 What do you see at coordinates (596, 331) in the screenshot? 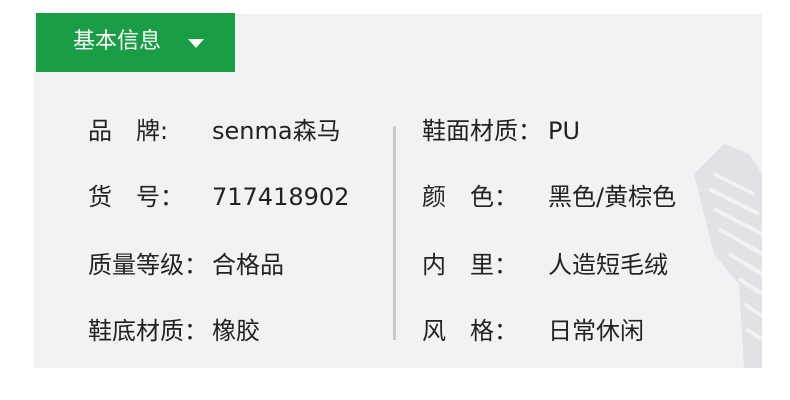
I see `spec-value: 日常休闲` at bounding box center [596, 331].